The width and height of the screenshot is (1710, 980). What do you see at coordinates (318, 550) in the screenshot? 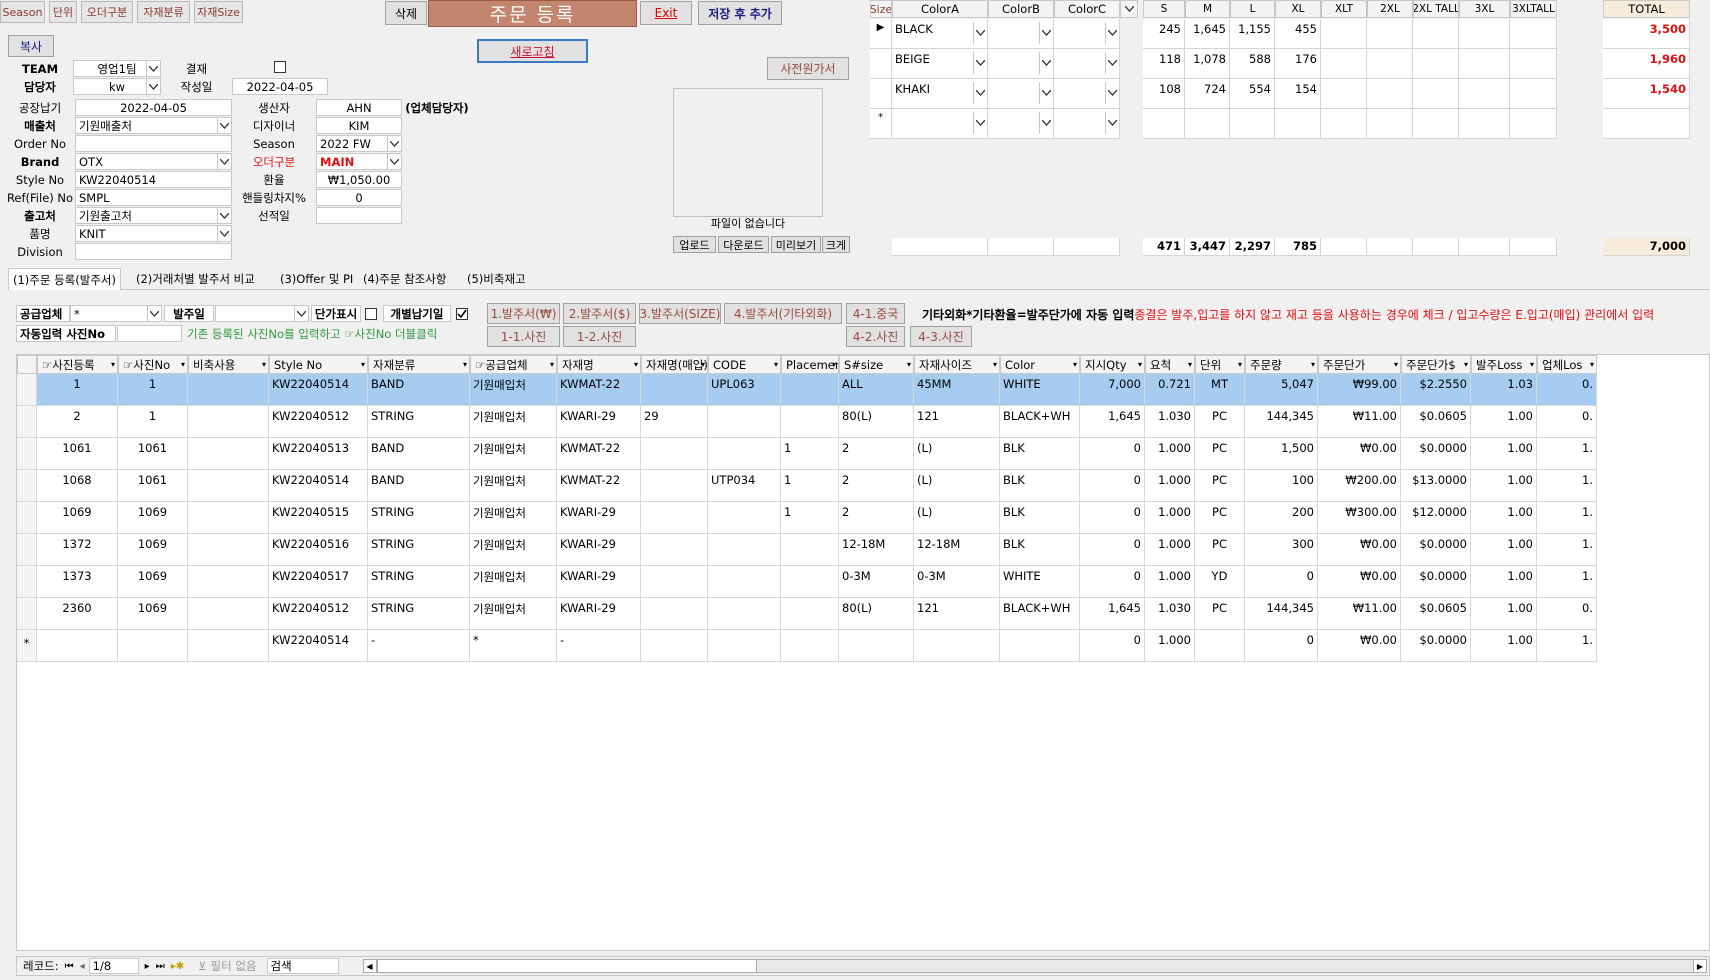
I see `table-cell: KW22040516` at bounding box center [318, 550].